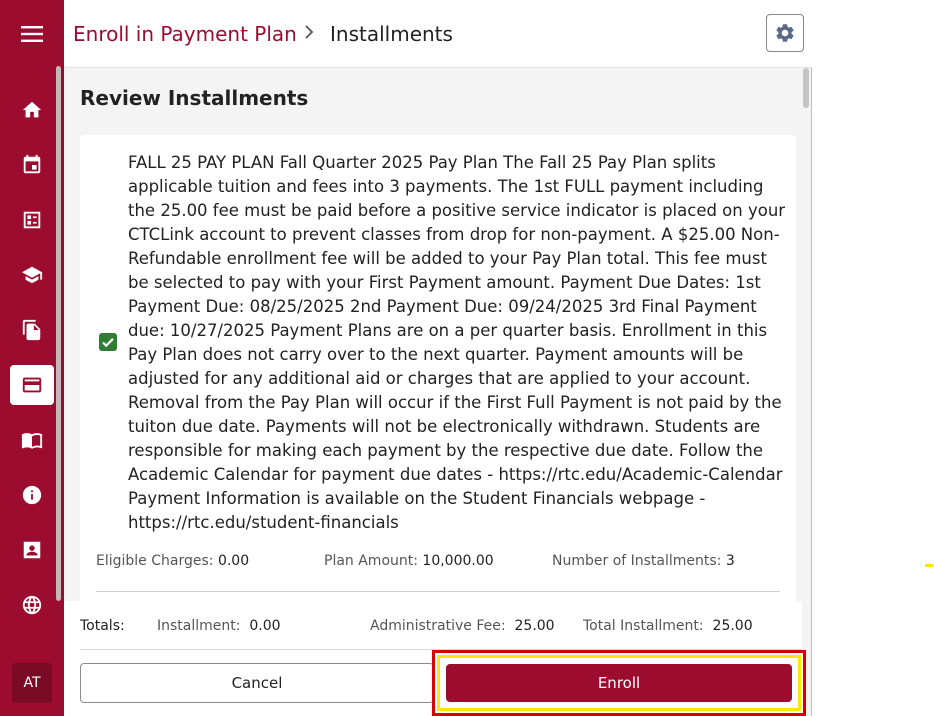 This screenshot has width=934, height=716. What do you see at coordinates (732, 626) in the screenshot?
I see `total-installment-value: 25.00` at bounding box center [732, 626].